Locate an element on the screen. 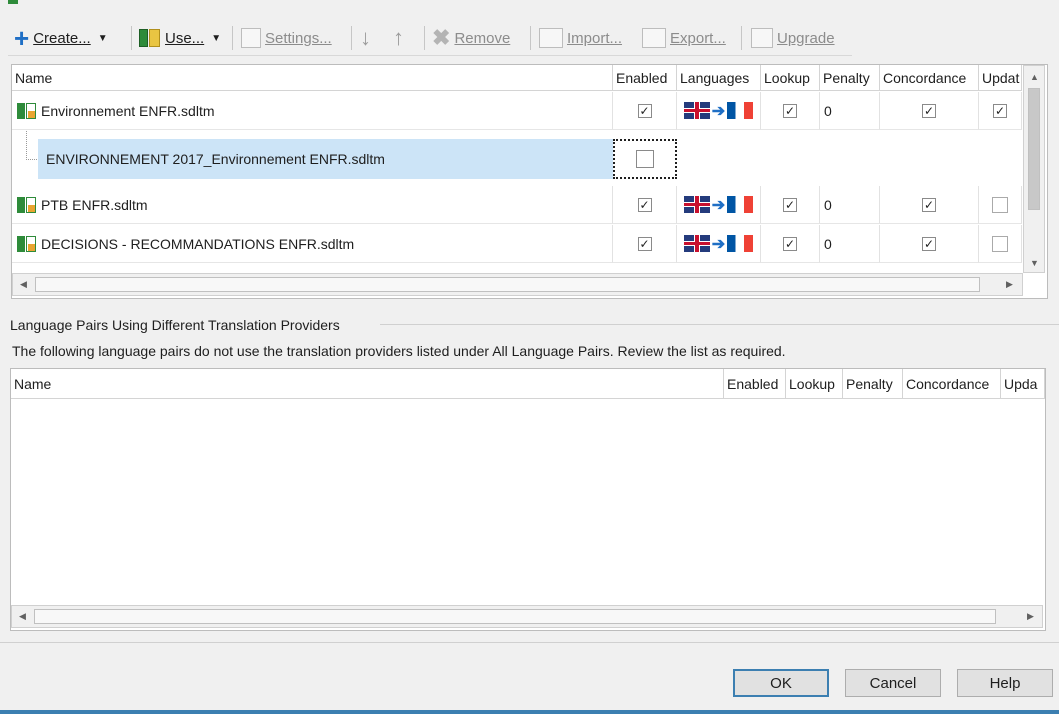  move-up-button: ↑ is located at coordinates (398, 38).